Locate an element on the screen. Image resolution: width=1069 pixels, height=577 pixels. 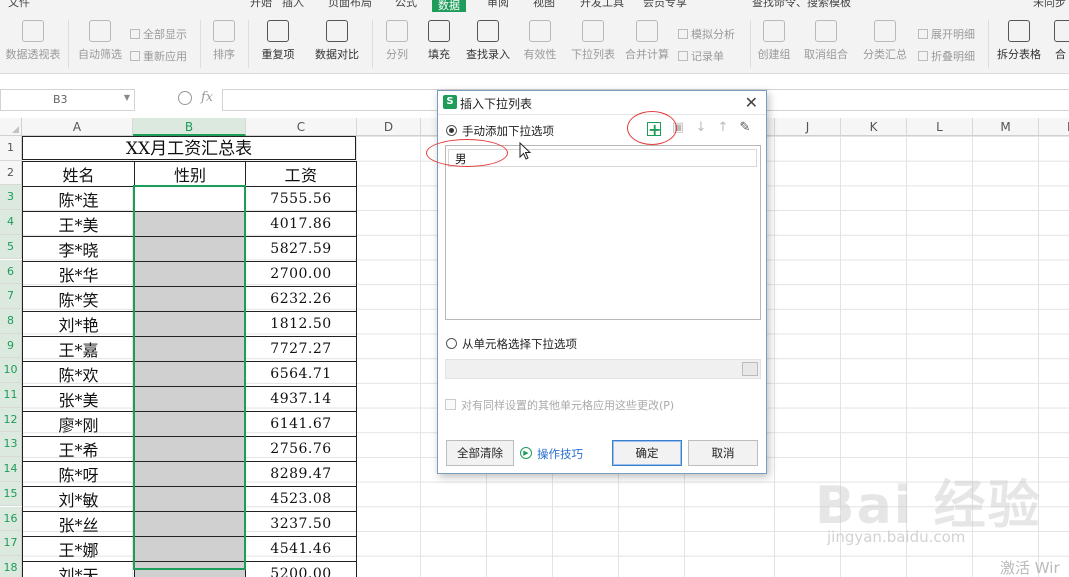
move-up-icon: ↑ is located at coordinates (723, 128).